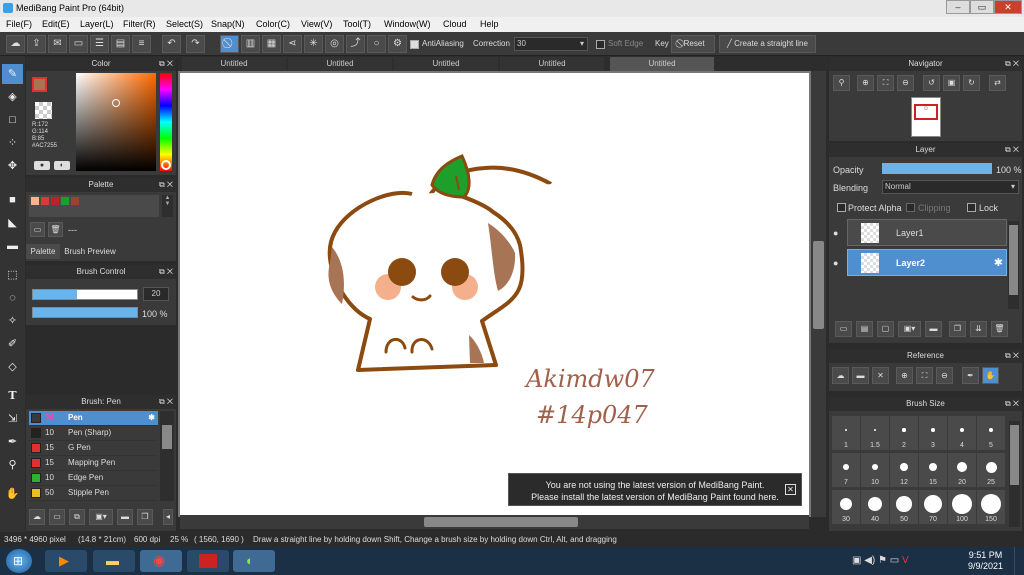  What do you see at coordinates (455, 24) in the screenshot?
I see `menu-cloud: Cloud` at bounding box center [455, 24].